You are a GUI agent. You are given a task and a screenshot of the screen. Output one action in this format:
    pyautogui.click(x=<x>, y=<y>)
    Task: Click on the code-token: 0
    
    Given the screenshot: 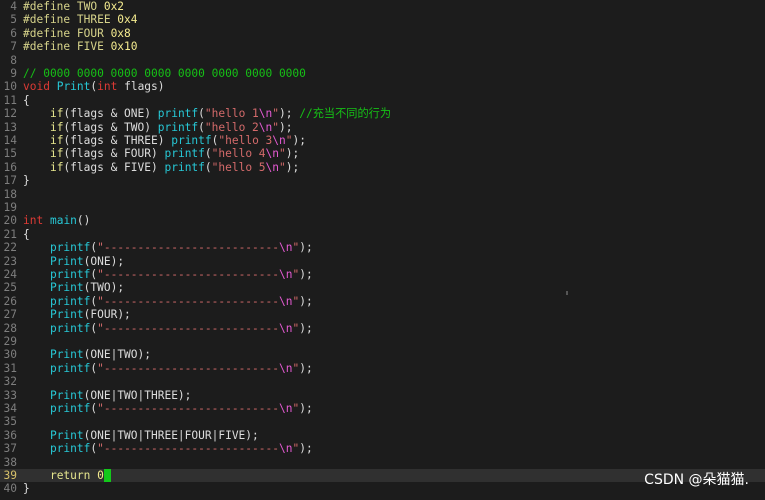 What is the action you would take?
    pyautogui.click(x=100, y=475)
    